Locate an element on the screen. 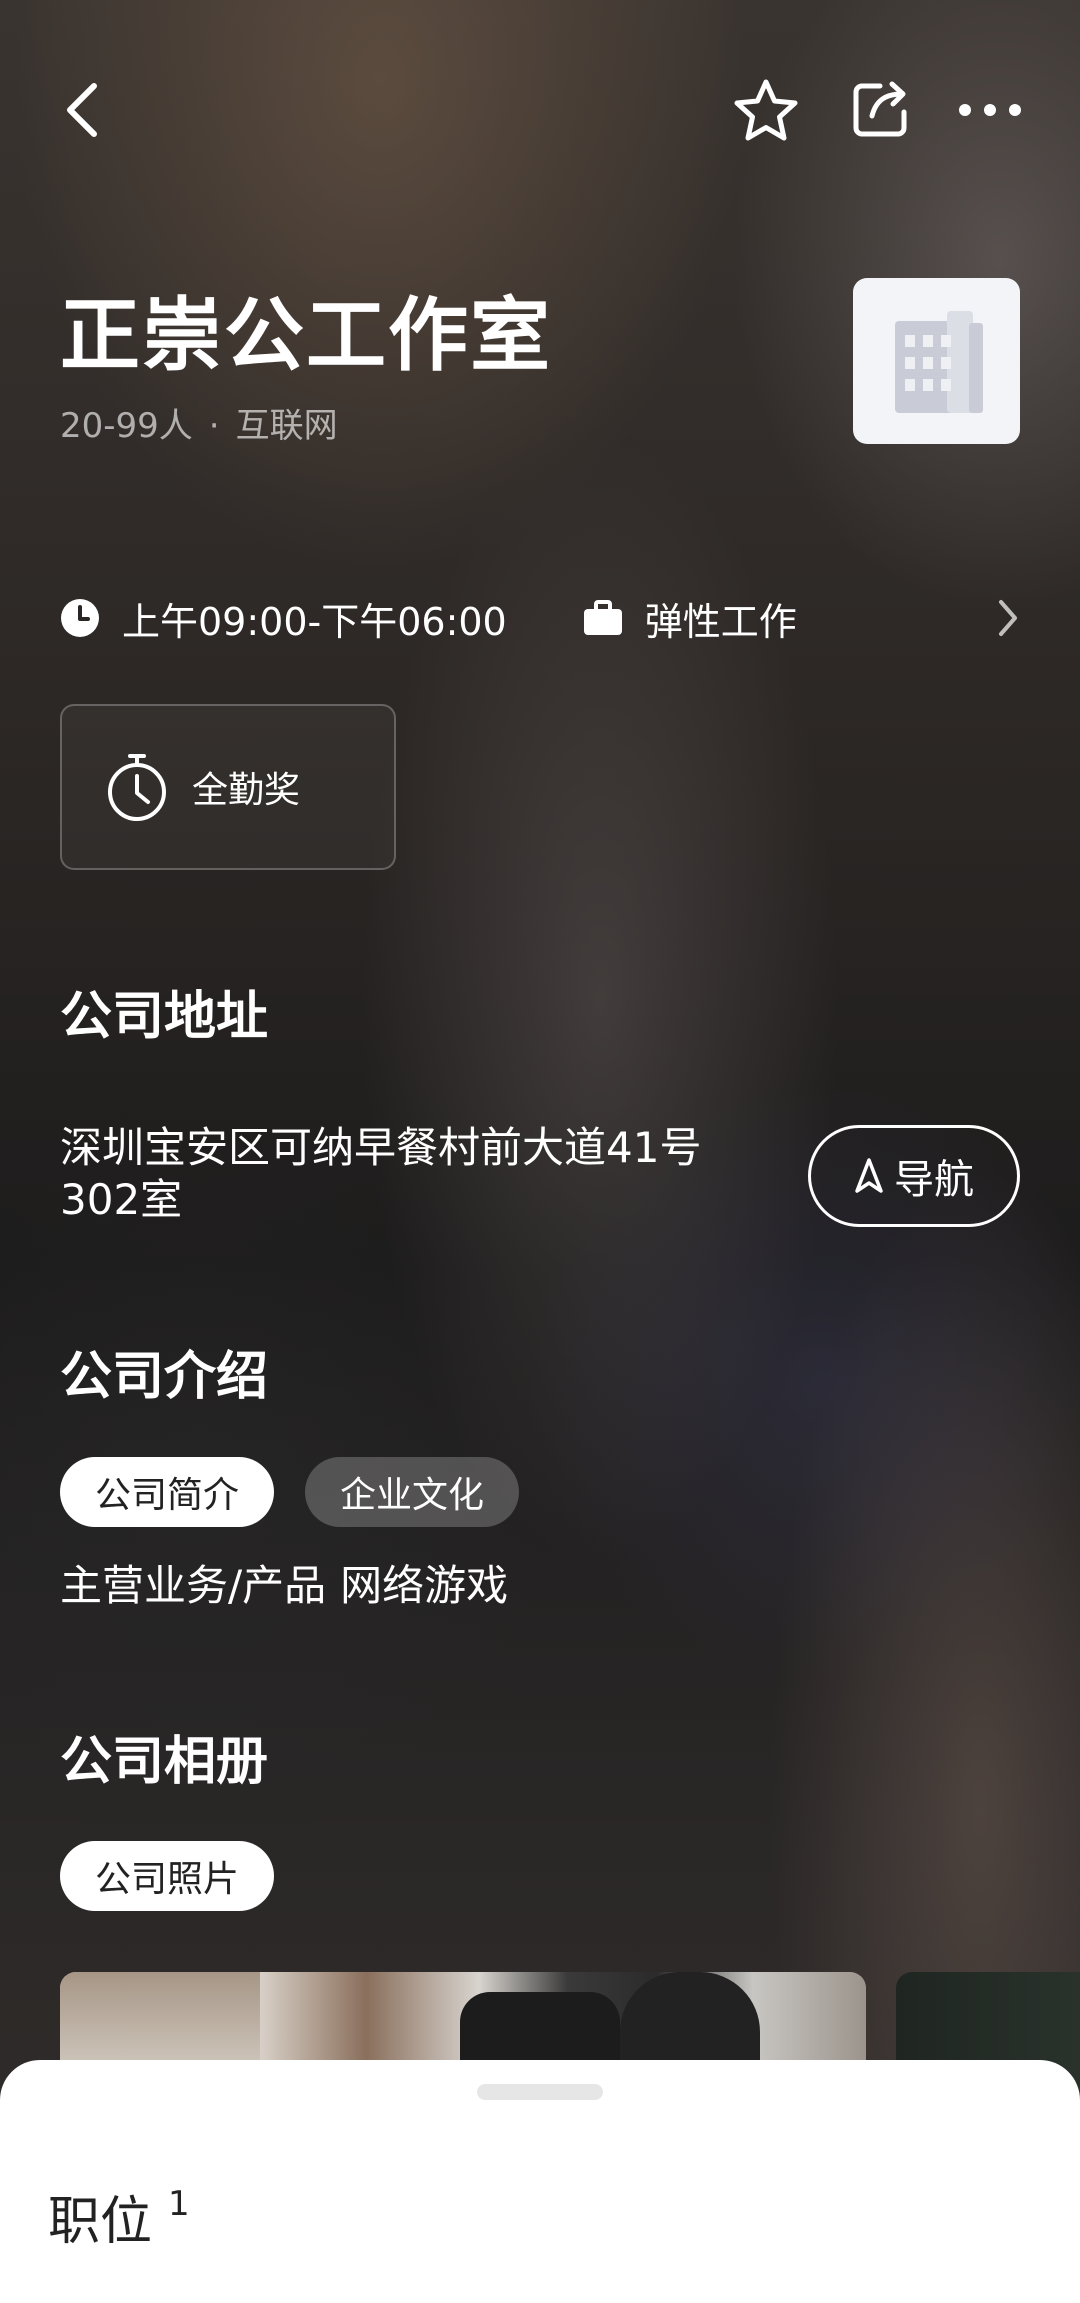 The width and height of the screenshot is (1080, 2303). briefcase-icon is located at coordinates (602, 617).